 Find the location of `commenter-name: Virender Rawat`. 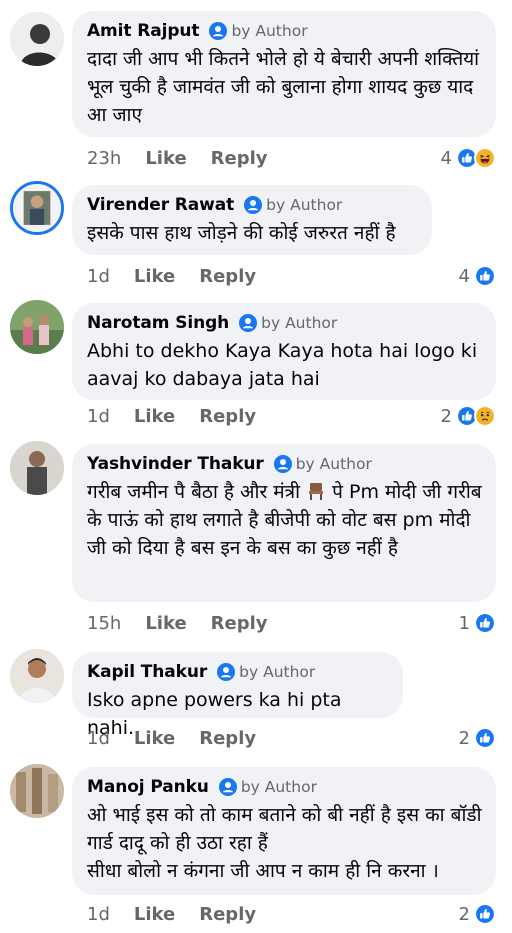

commenter-name: Virender Rawat is located at coordinates (160, 205).